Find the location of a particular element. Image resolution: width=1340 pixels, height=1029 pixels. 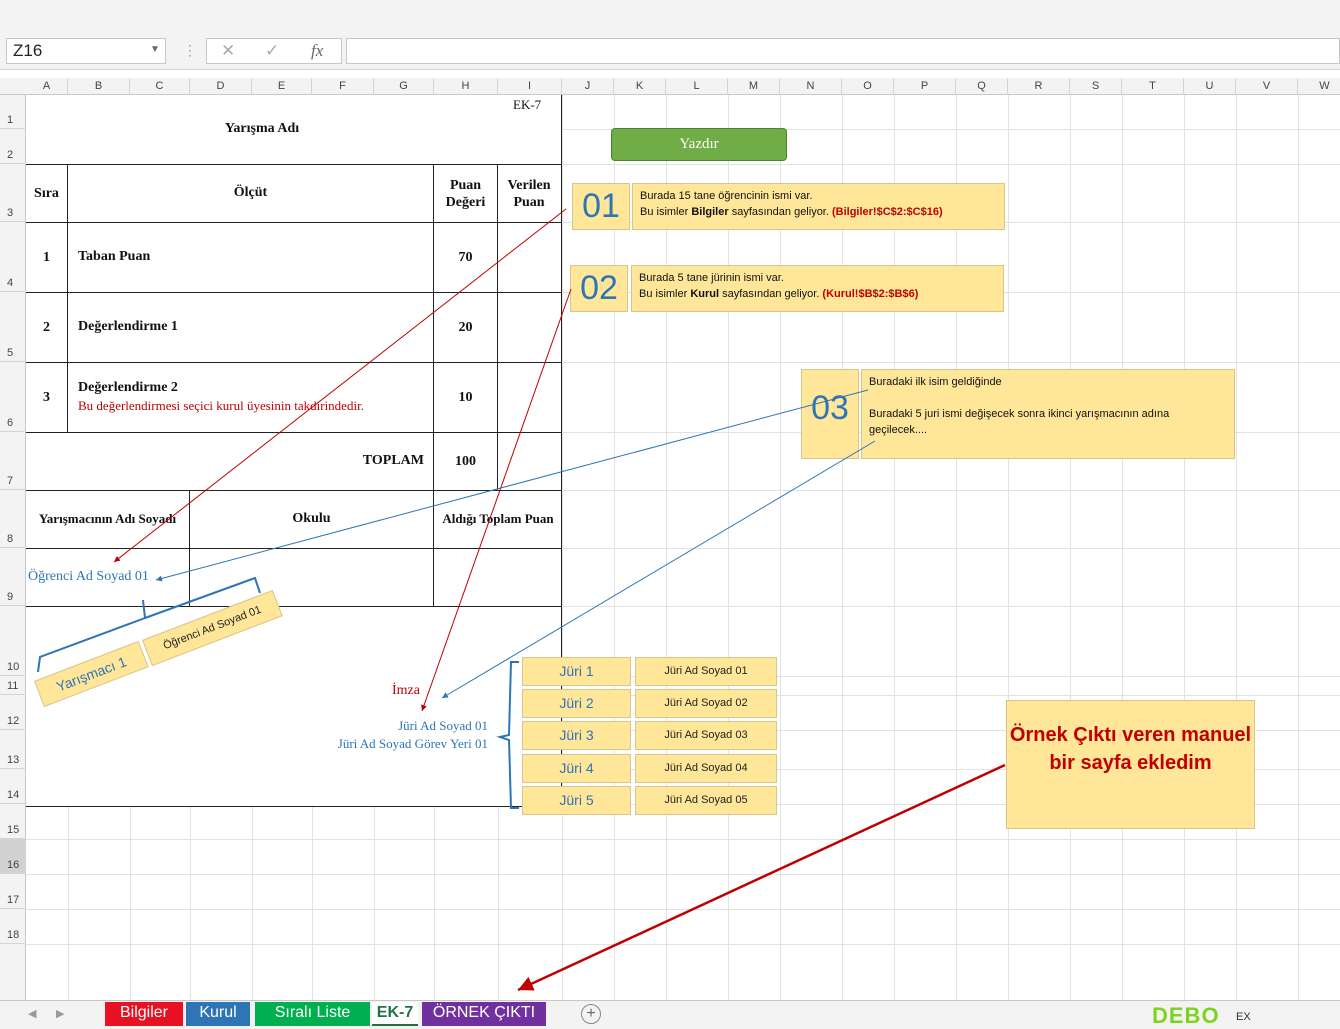

add-sheet-button: + is located at coordinates (591, 1014).